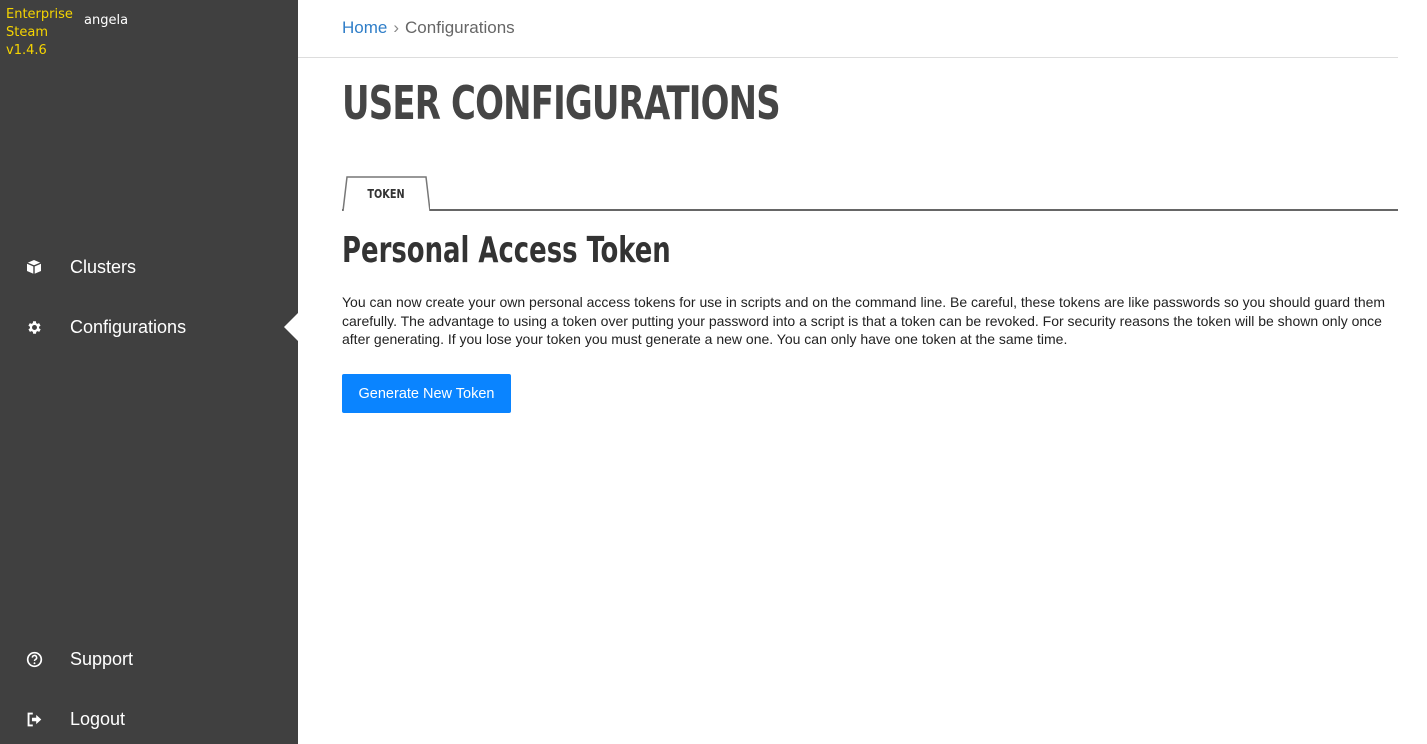 This screenshot has width=1427, height=744. I want to click on sidebar-item-label: Configurations, so click(128, 326).